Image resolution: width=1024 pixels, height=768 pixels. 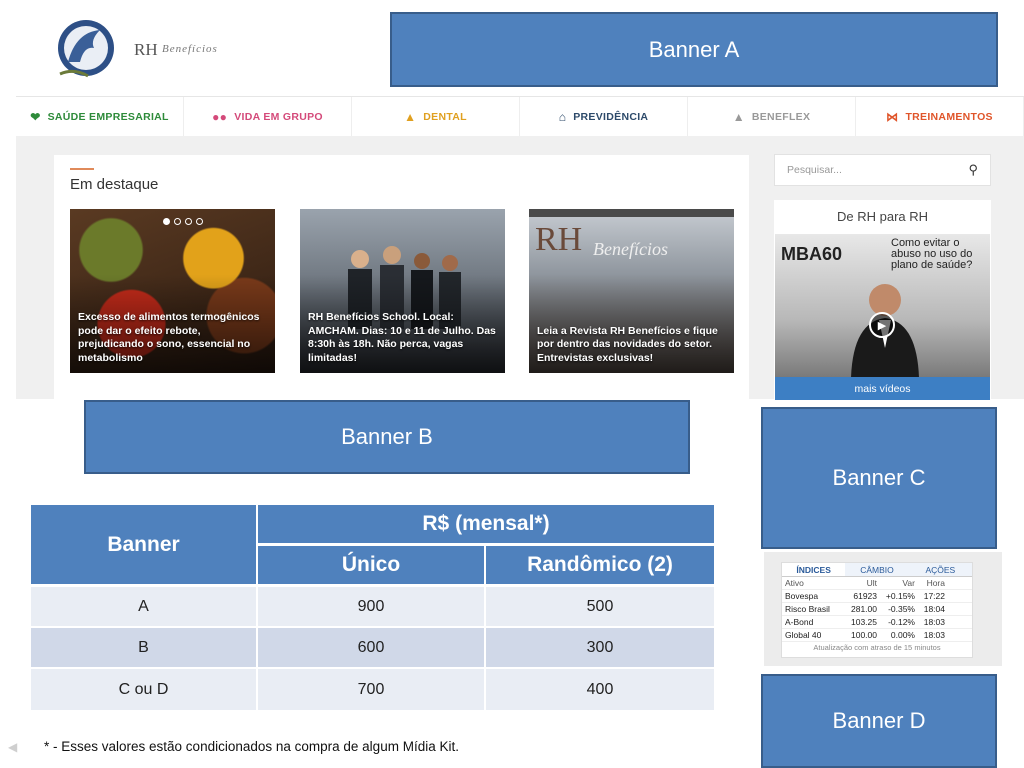 I want to click on cell-randomico: 300, so click(x=600, y=648).